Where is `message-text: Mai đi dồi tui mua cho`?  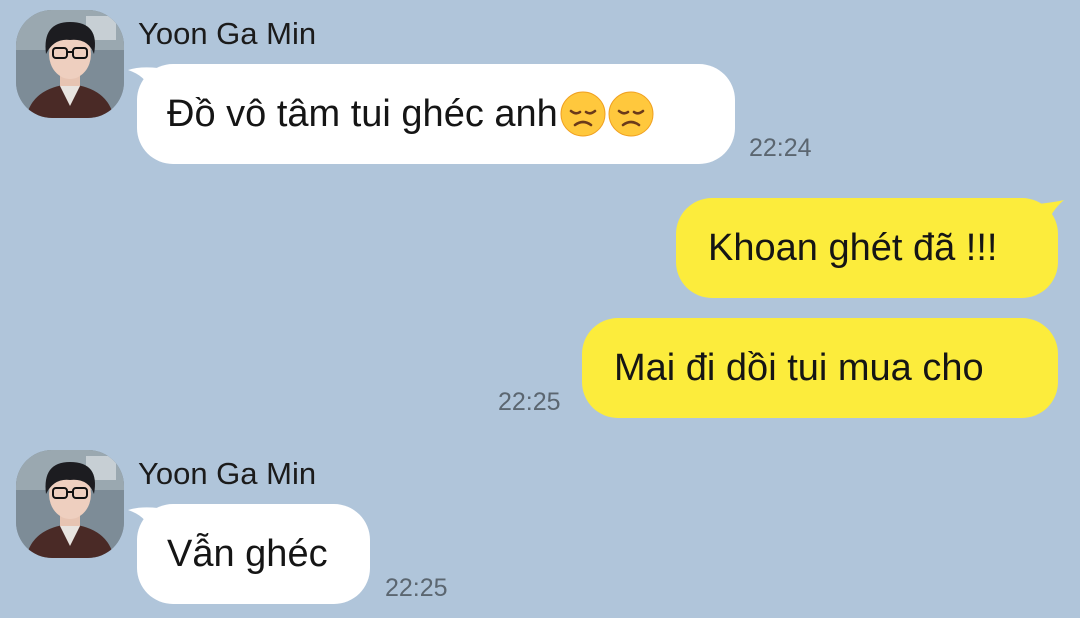
message-text: Mai đi dồi tui mua cho is located at coordinates (799, 367).